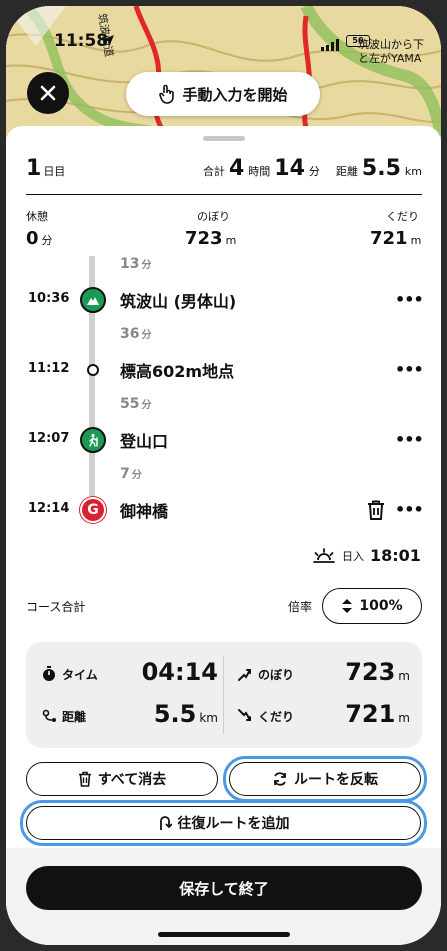 Image resolution: width=447 pixels, height=951 pixels. Describe the element at coordinates (49, 298) in the screenshot. I see `waypoint-time: 10:36` at that location.